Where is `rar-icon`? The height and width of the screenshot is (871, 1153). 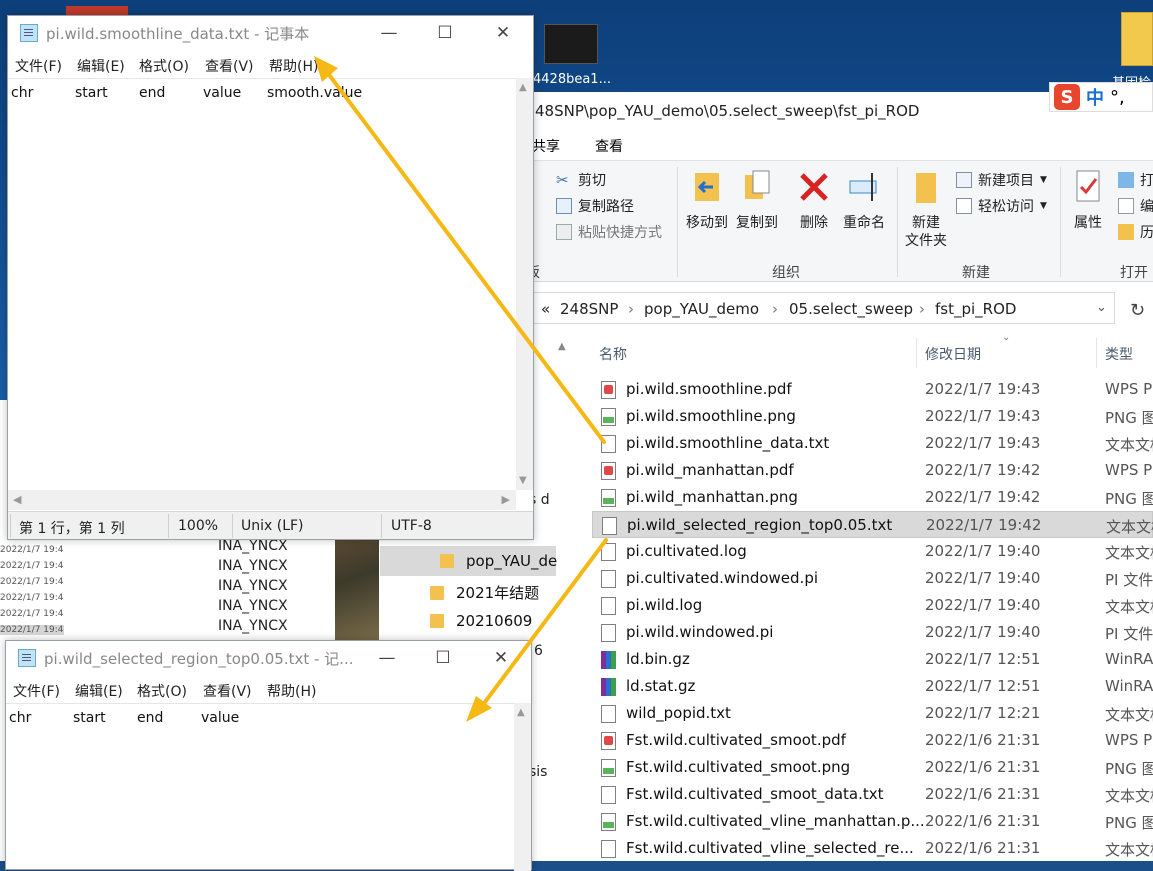 rar-icon is located at coordinates (608, 660).